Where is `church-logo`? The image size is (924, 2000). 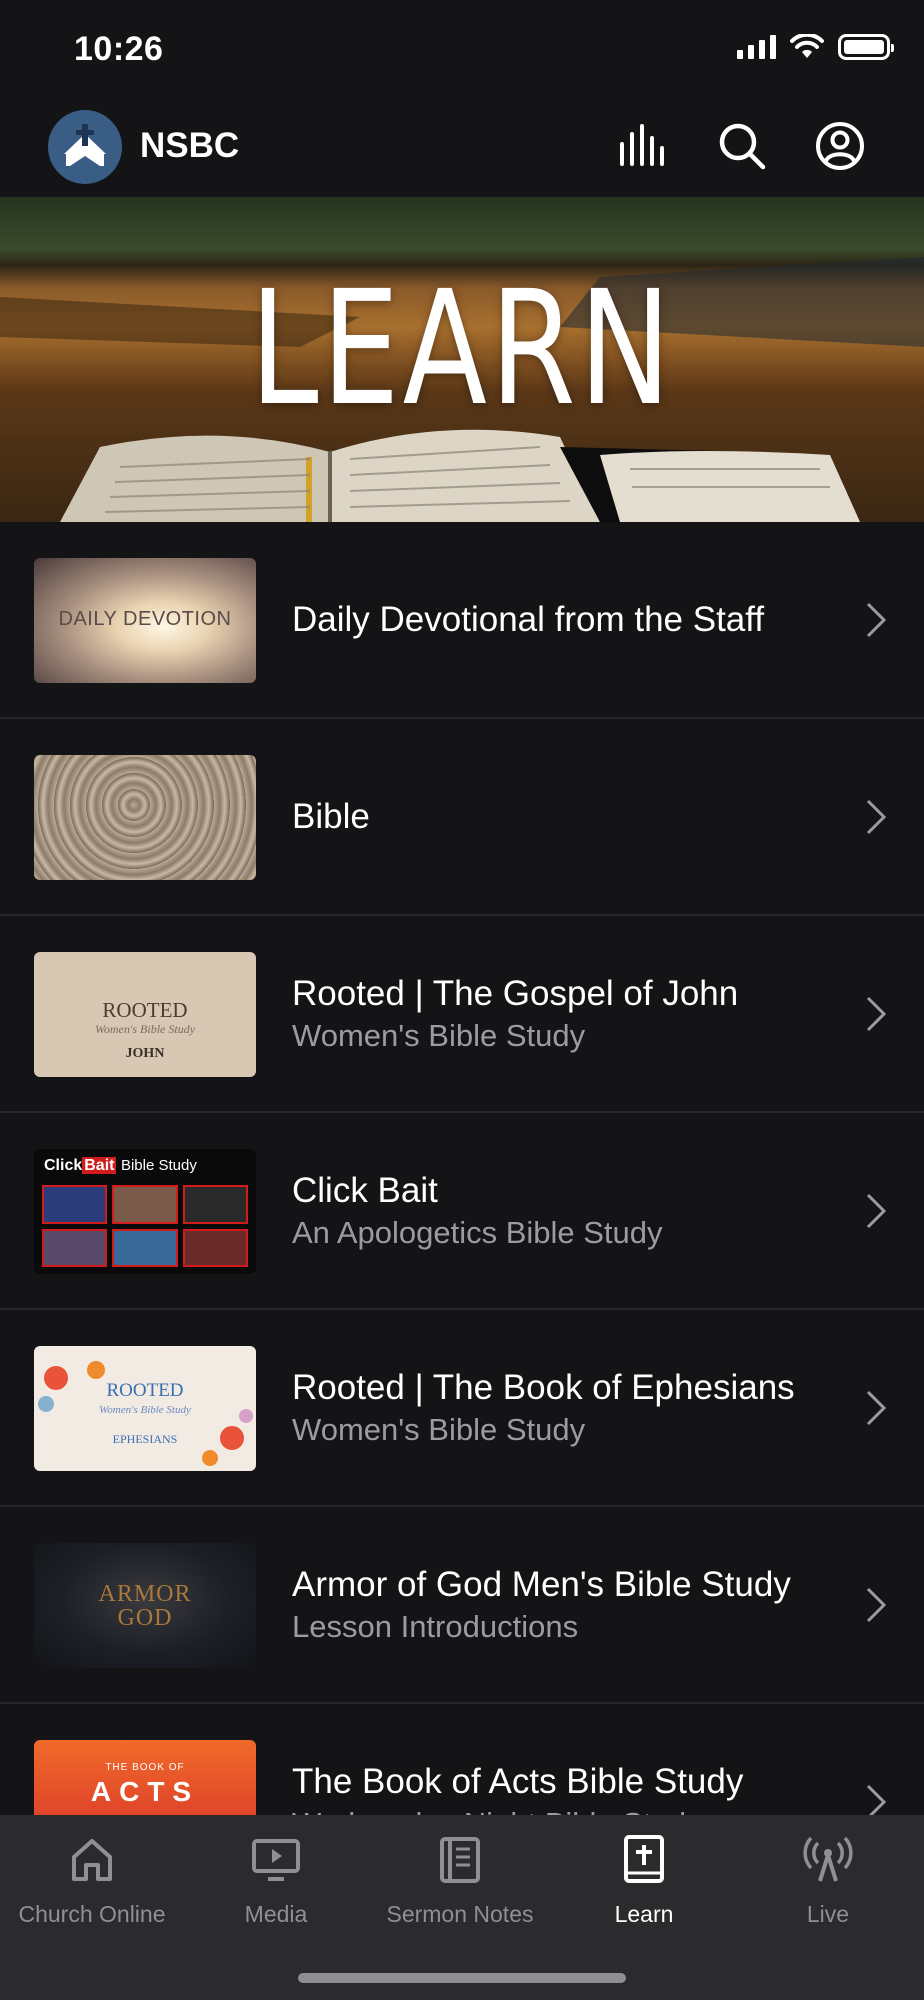 church-logo is located at coordinates (85, 147).